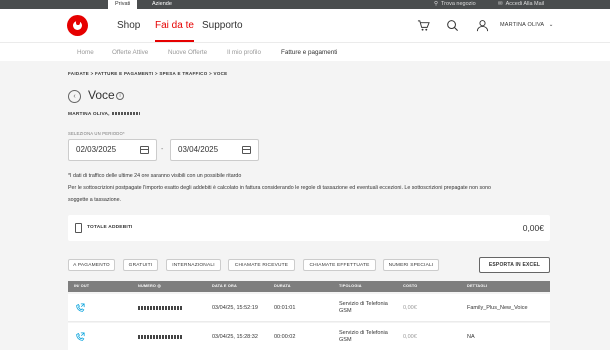 Image resolution: width=610 pixels, height=350 pixels. I want to click on filter-numeri-speciali: NUMERI SPECIALI, so click(411, 265).